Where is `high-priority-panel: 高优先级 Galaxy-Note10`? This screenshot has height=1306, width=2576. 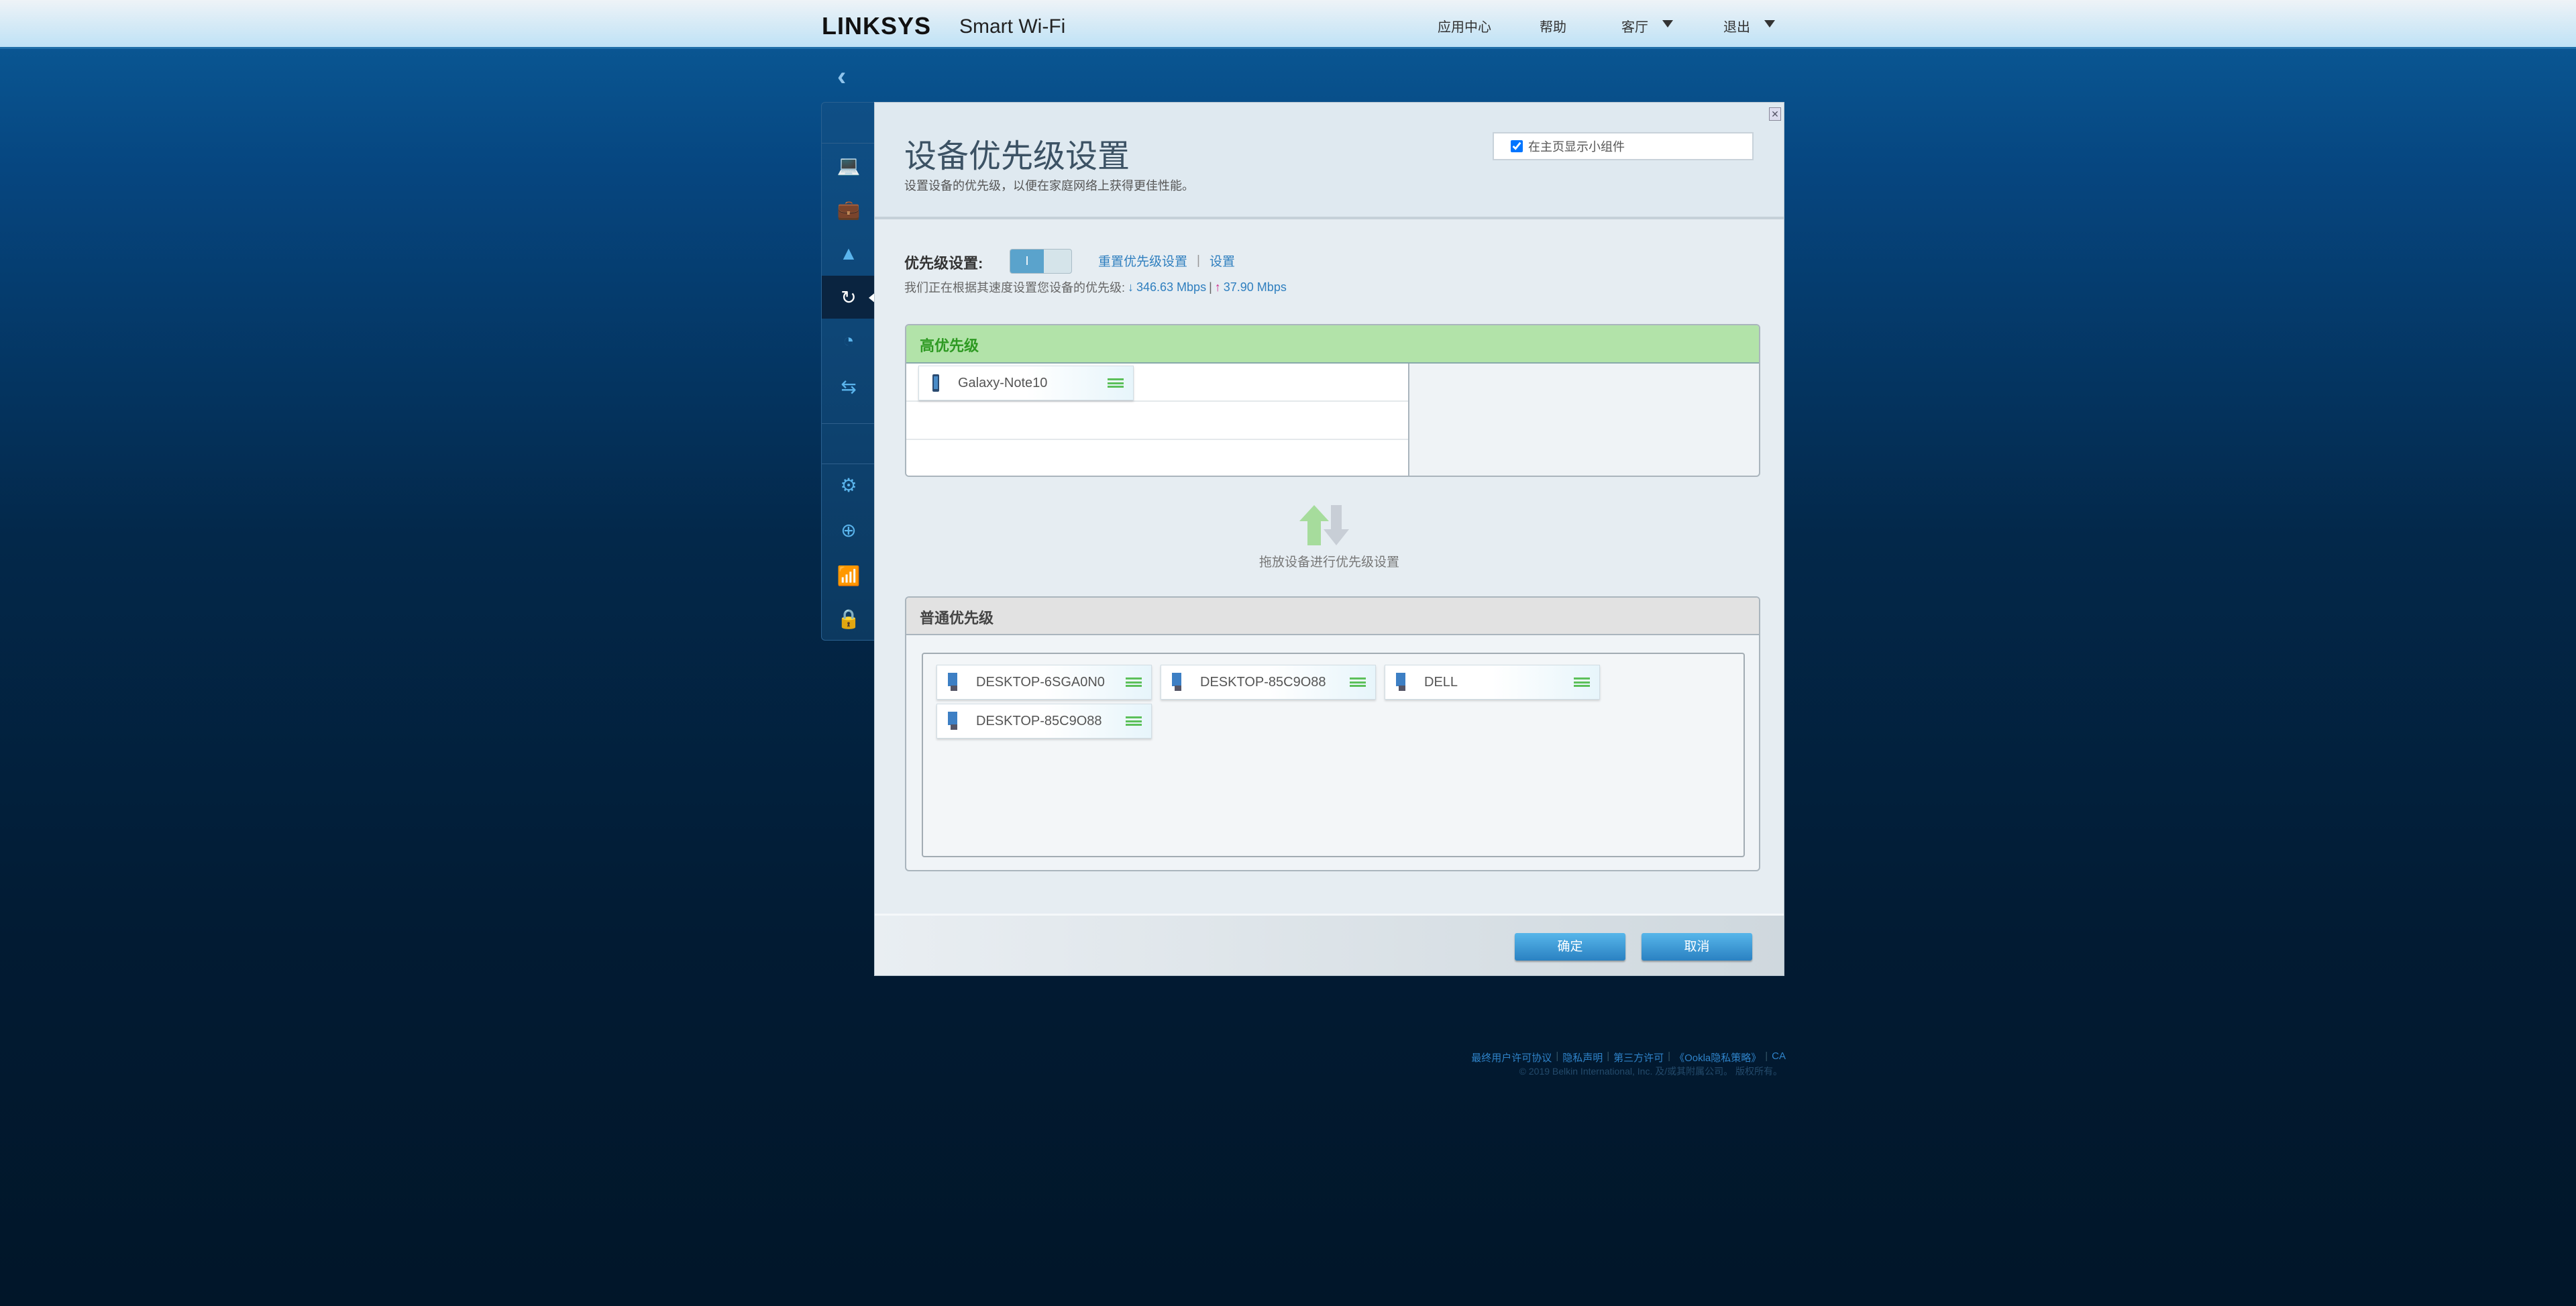 high-priority-panel: 高优先级 Galaxy-Note10 is located at coordinates (1332, 400).